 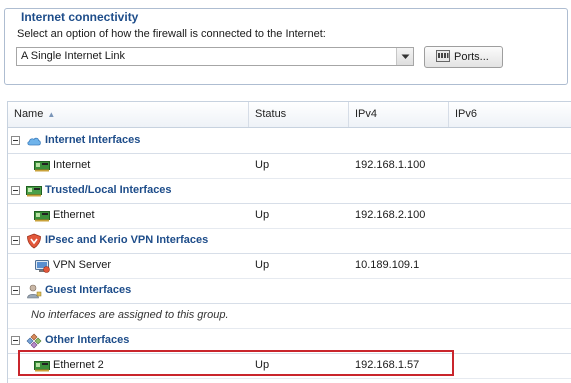 I want to click on column-header-ipv4: IPv4, so click(x=399, y=114).